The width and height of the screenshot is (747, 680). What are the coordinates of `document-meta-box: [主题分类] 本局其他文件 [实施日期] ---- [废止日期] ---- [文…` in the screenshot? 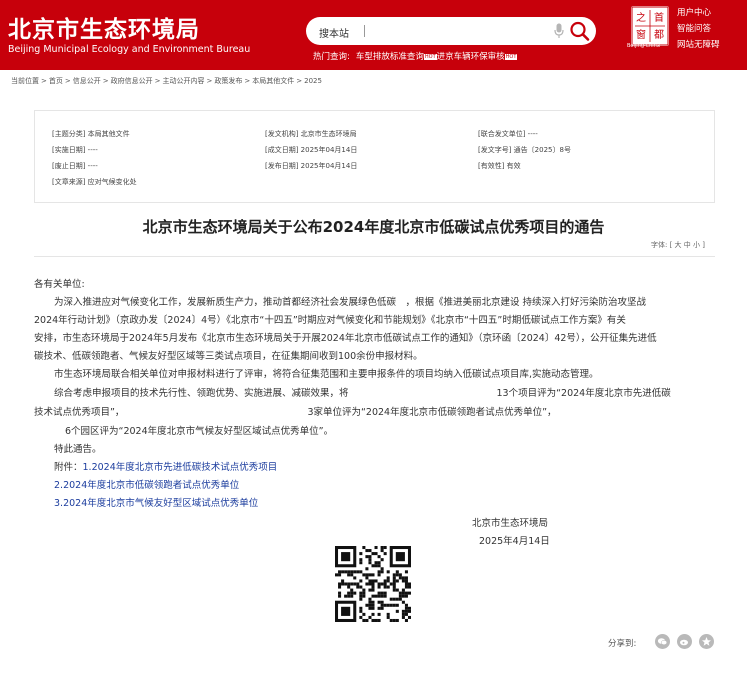 It's located at (374, 156).